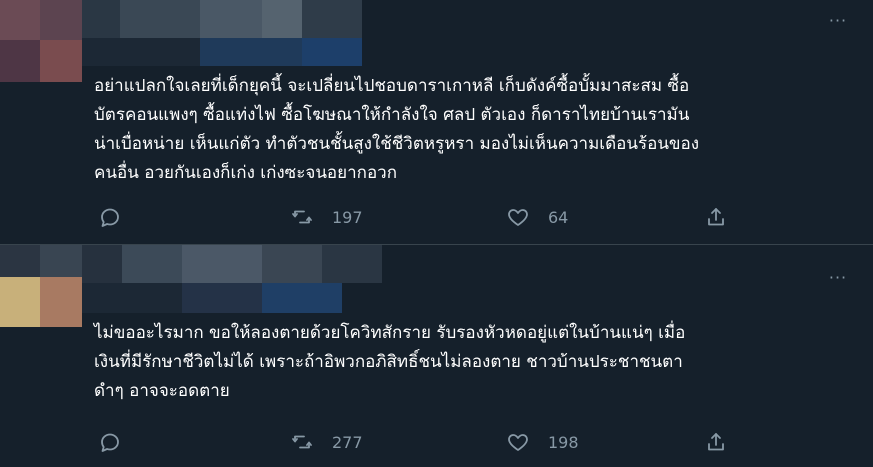 This screenshot has width=873, height=467. Describe the element at coordinates (326, 442) in the screenshot. I see `retweet-button: 277` at that location.